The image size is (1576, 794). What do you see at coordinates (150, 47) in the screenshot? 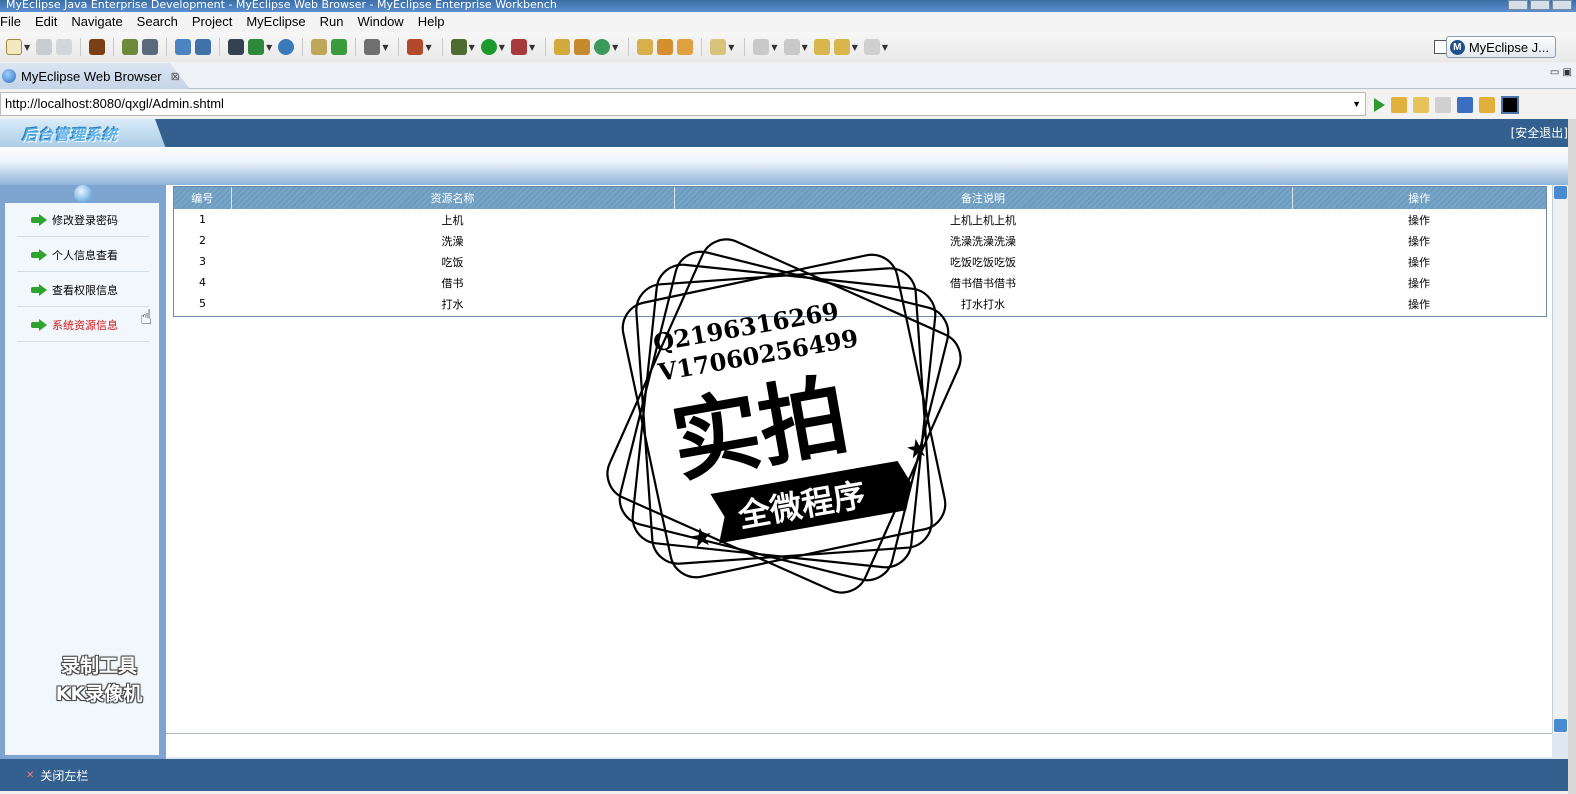
I see `server-icon` at bounding box center [150, 47].